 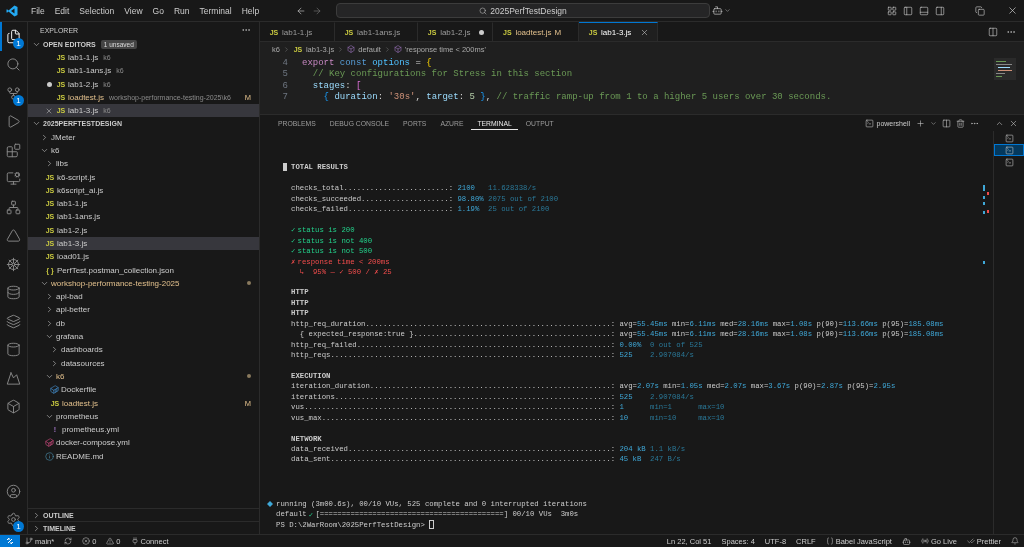 I want to click on layers-icon, so click(x=13, y=321).